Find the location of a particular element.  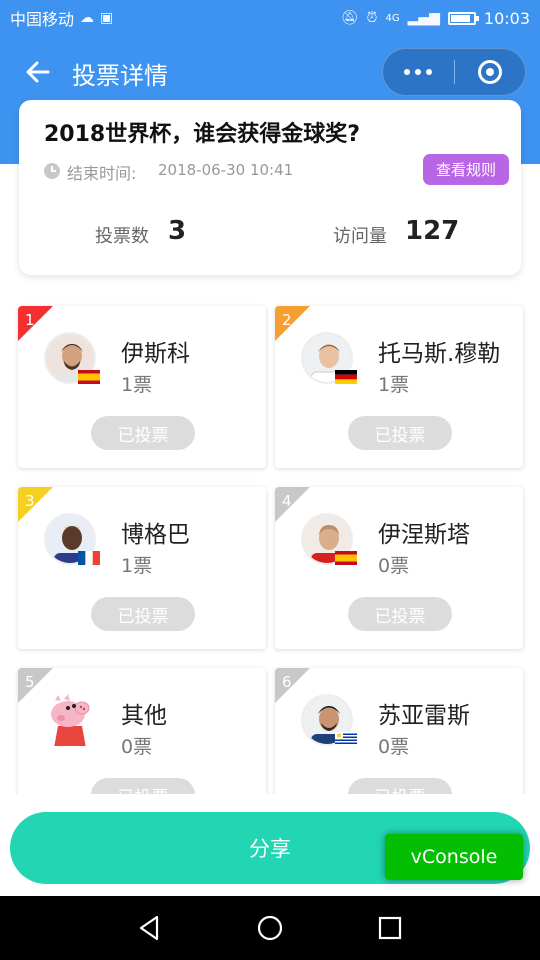

candidate-card: 4 伊涅斯塔 0票 已投票 is located at coordinates (399, 568).